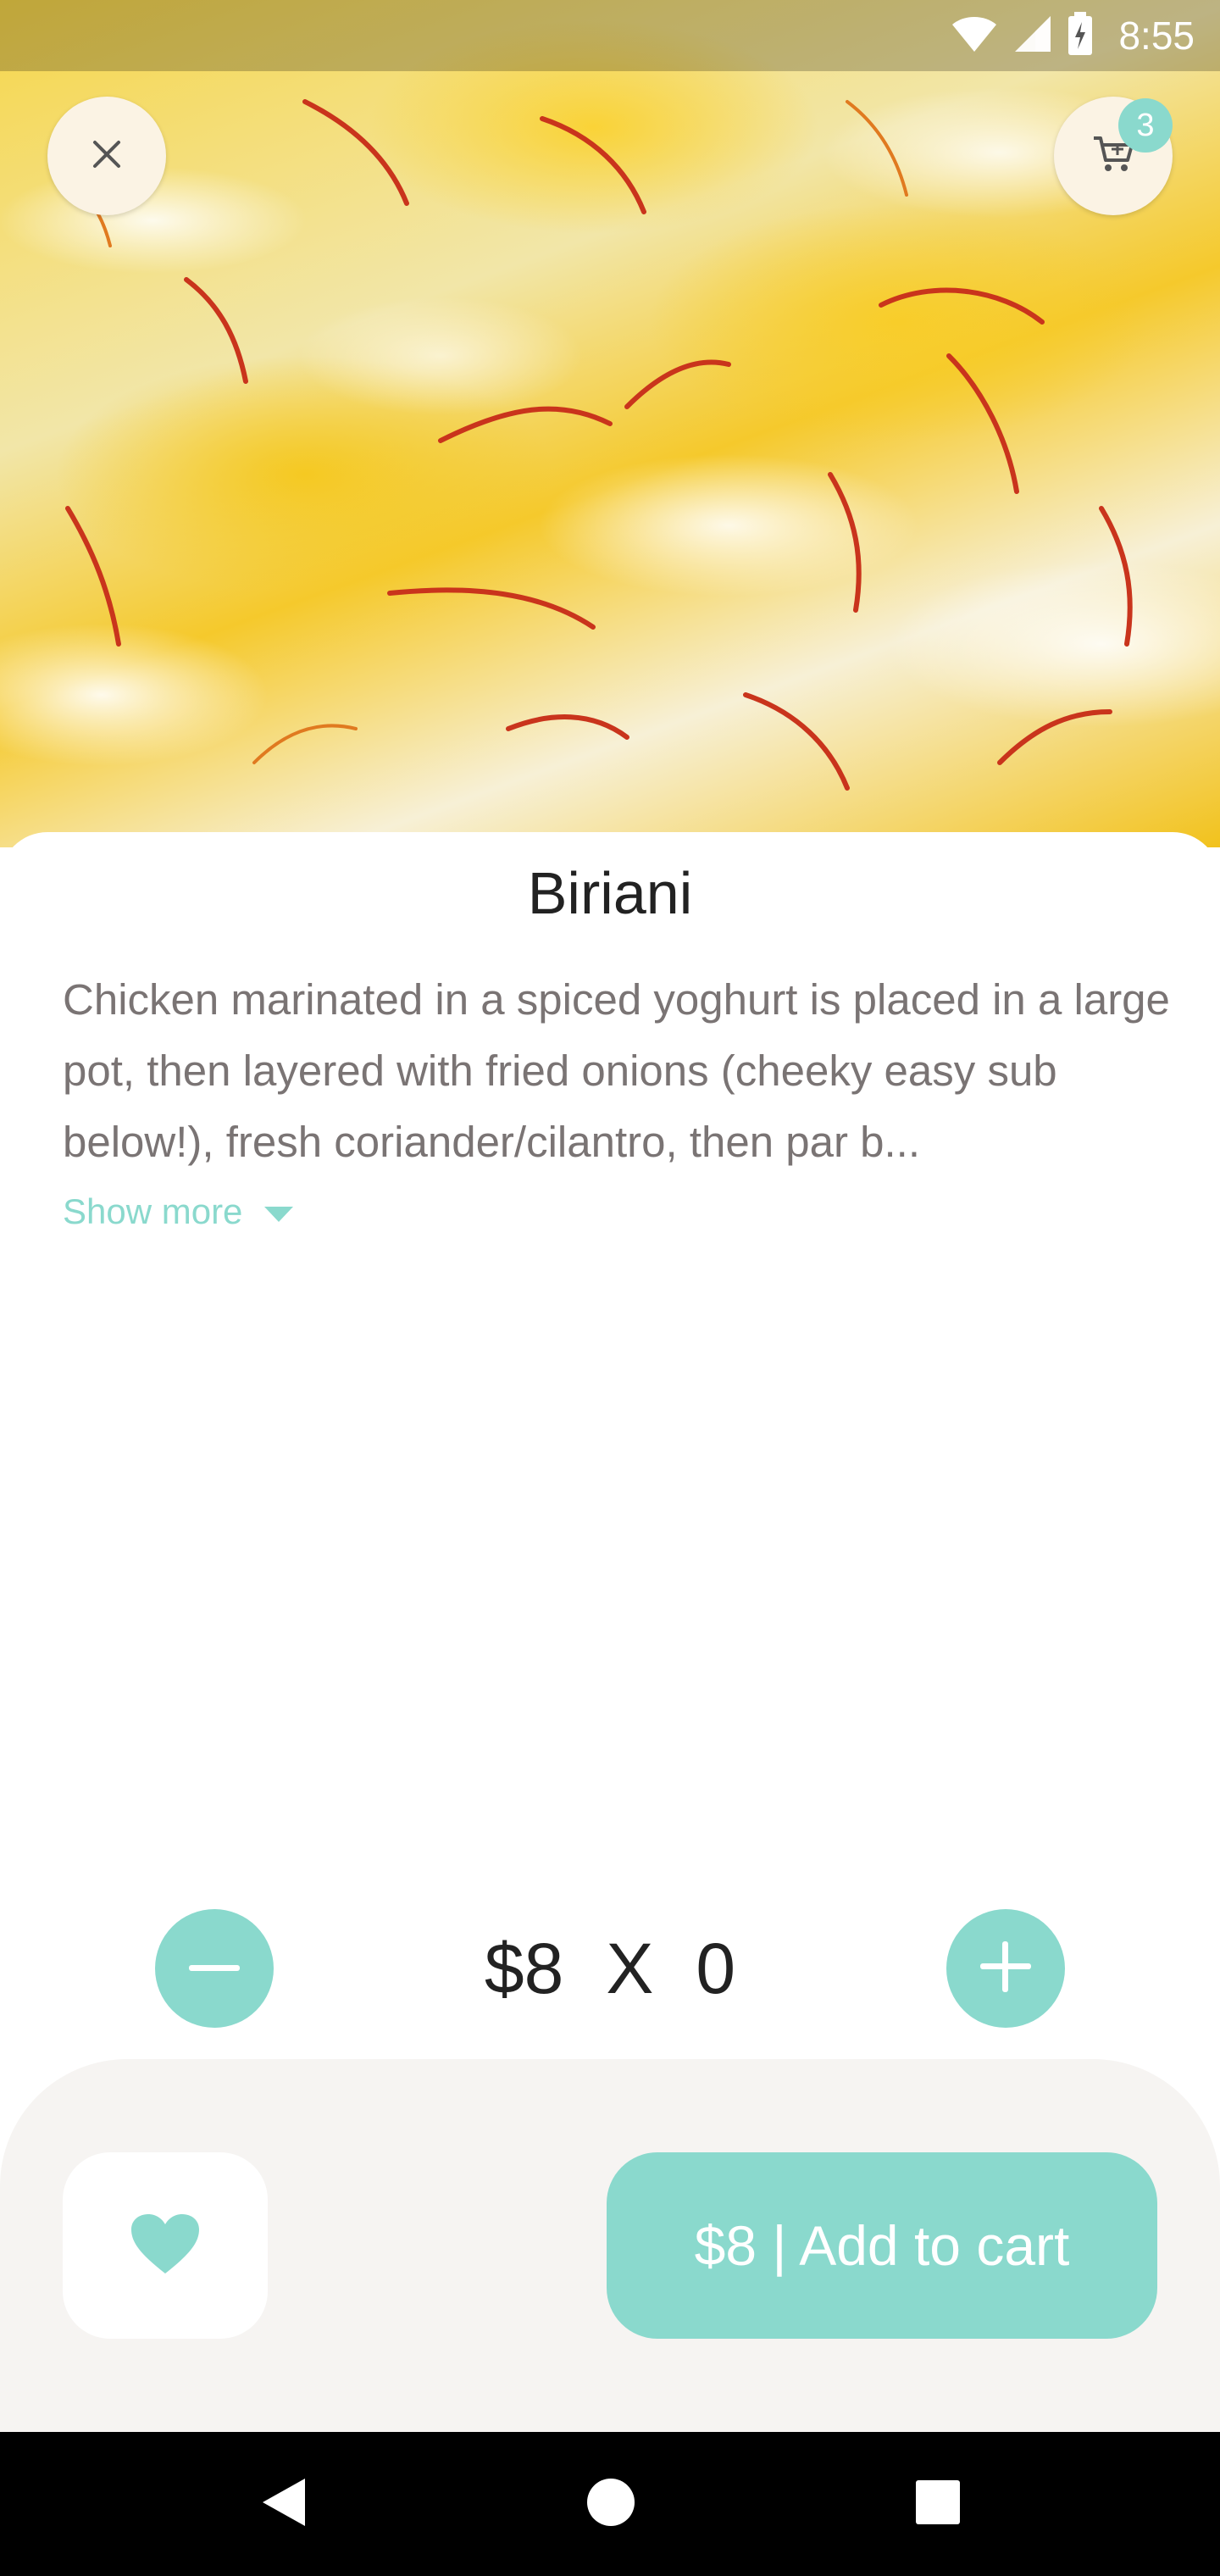  I want to click on unit-price: $8, so click(524, 1968).